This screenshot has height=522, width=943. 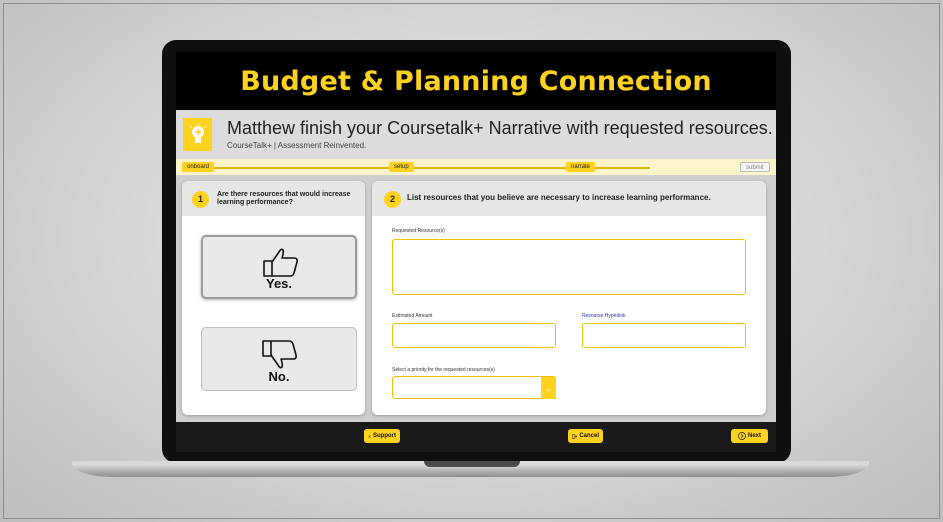 I want to click on step-submit: submit, so click(x=755, y=167).